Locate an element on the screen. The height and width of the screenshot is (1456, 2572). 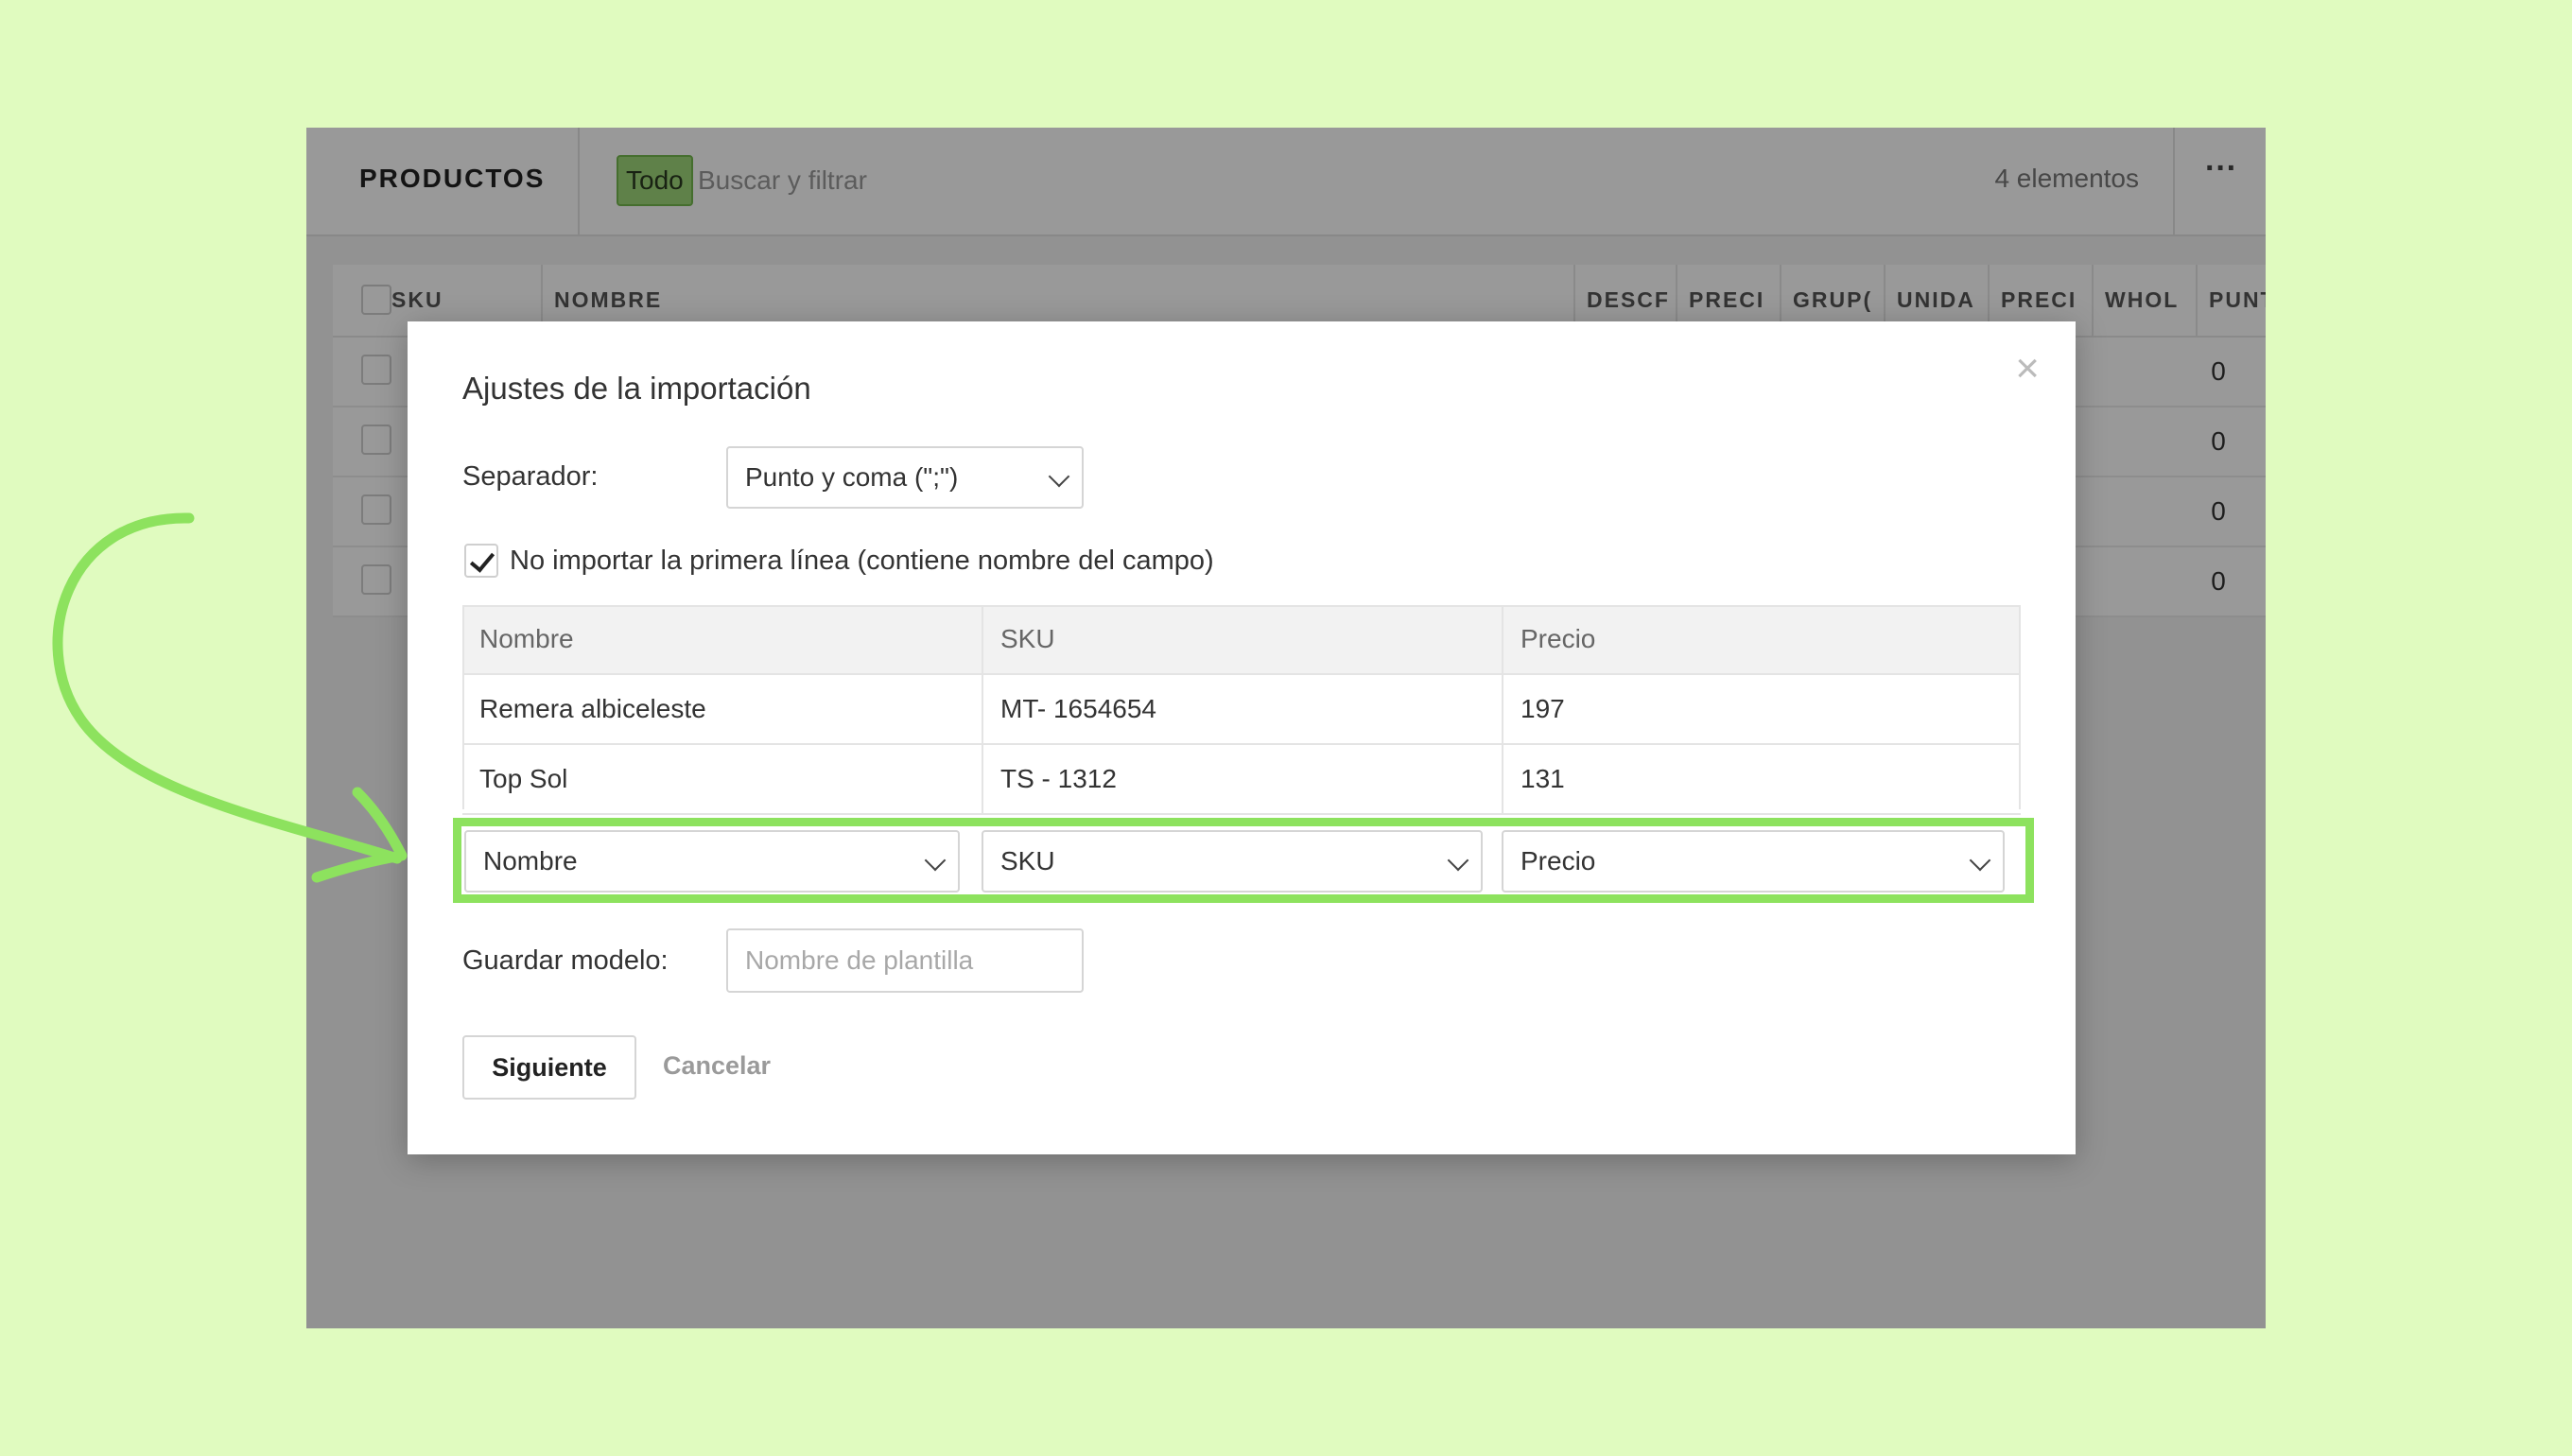
preview-header-sku: SKU is located at coordinates (1242, 639).